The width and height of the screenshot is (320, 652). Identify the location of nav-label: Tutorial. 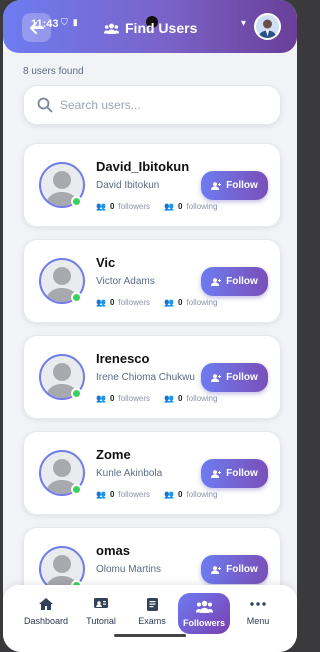
(101, 621).